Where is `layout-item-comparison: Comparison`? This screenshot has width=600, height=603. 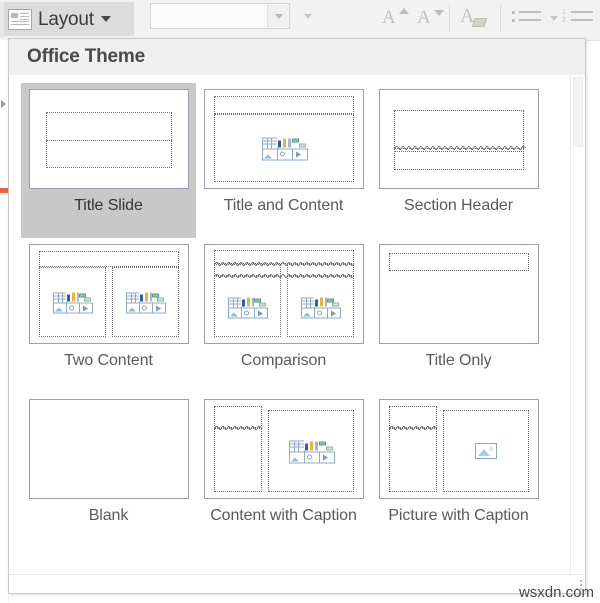
layout-item-comparison: Comparison is located at coordinates (283, 315).